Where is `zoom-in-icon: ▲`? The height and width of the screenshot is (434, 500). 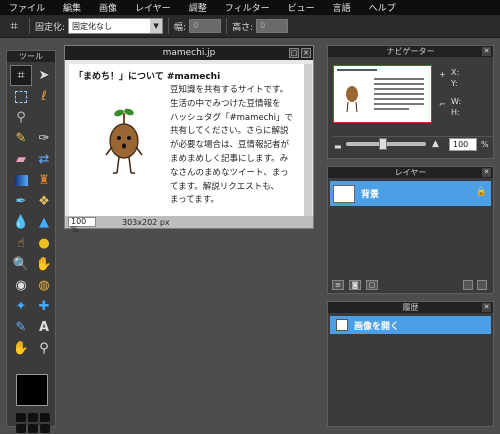
zoom-in-icon: ▲ is located at coordinates (435, 144).